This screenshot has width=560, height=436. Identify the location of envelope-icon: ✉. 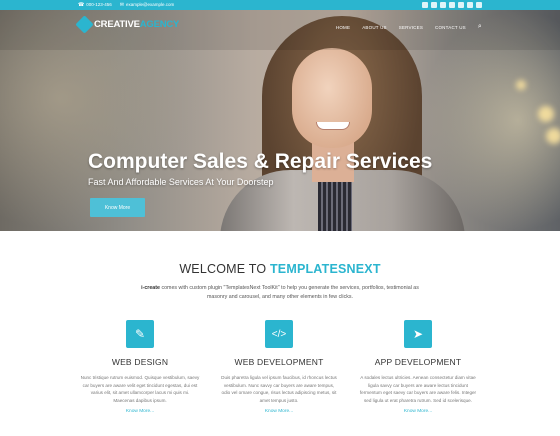
(121, 5).